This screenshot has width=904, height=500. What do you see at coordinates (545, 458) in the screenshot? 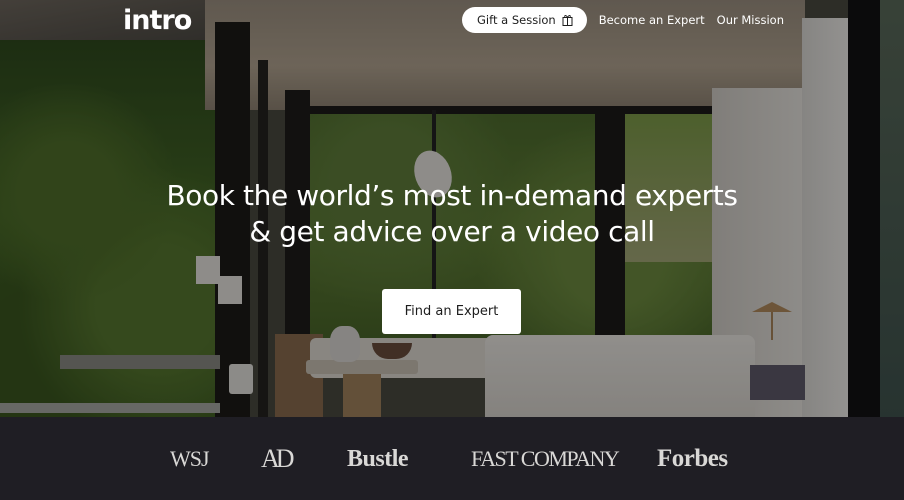
I see `fast-company-logo: FAST COMPANY` at bounding box center [545, 458].